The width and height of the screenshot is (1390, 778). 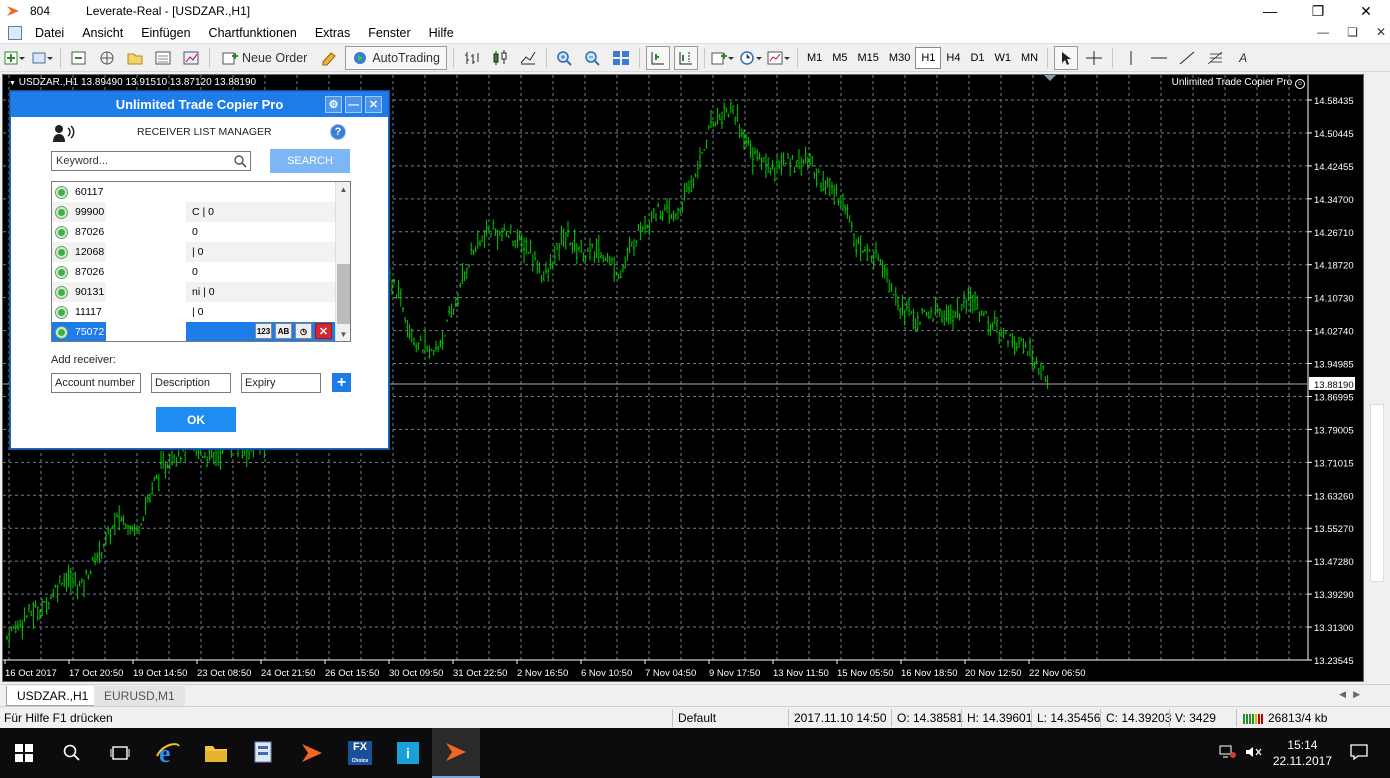 I want to click on zoom-out-icon, so click(x=593, y=58).